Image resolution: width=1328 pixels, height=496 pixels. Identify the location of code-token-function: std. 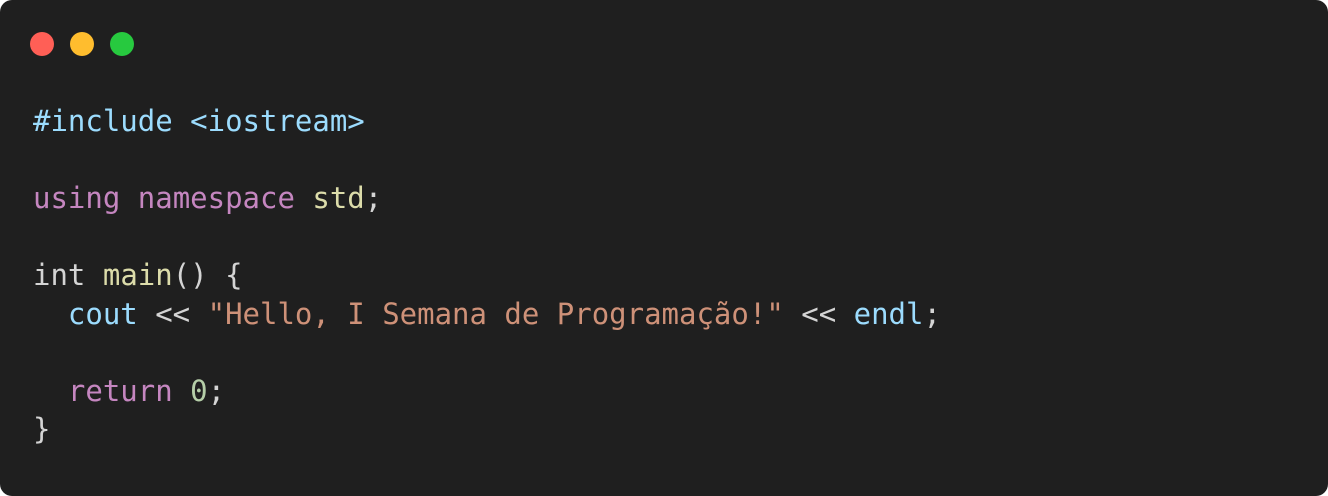
(338, 198).